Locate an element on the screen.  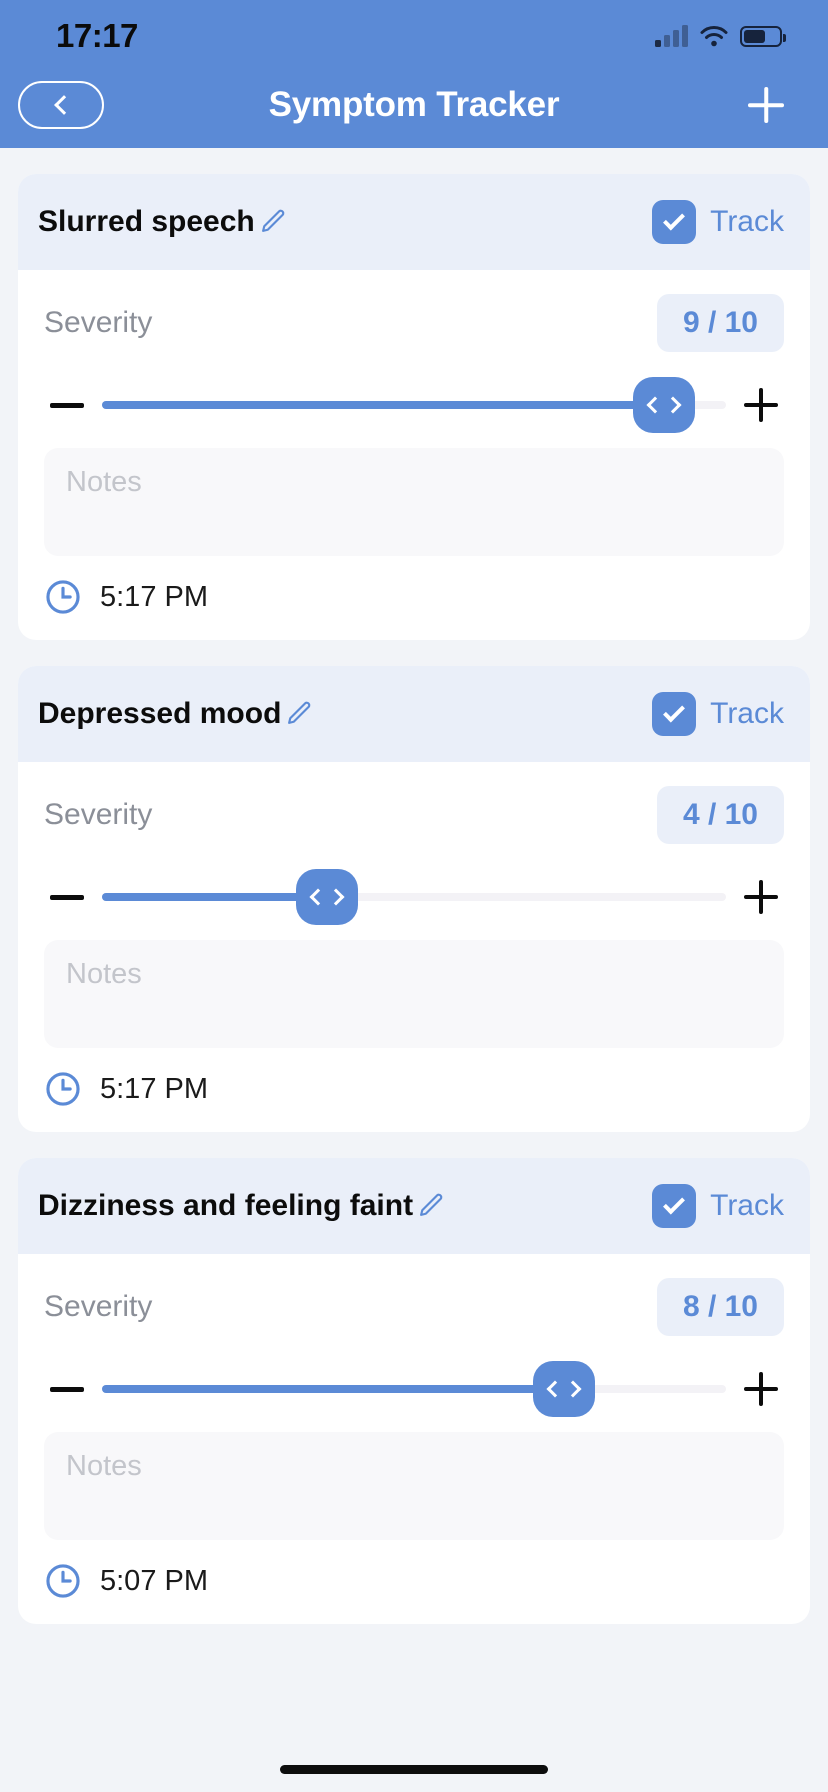
symptom-card-header: Slurred speech Track is located at coordinates (414, 222).